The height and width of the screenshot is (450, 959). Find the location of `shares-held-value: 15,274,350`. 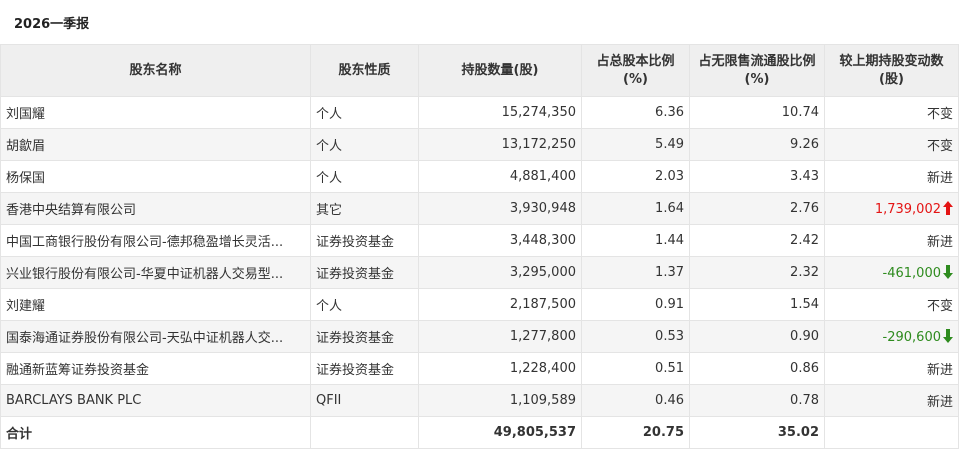

shares-held-value: 15,274,350 is located at coordinates (538, 112).